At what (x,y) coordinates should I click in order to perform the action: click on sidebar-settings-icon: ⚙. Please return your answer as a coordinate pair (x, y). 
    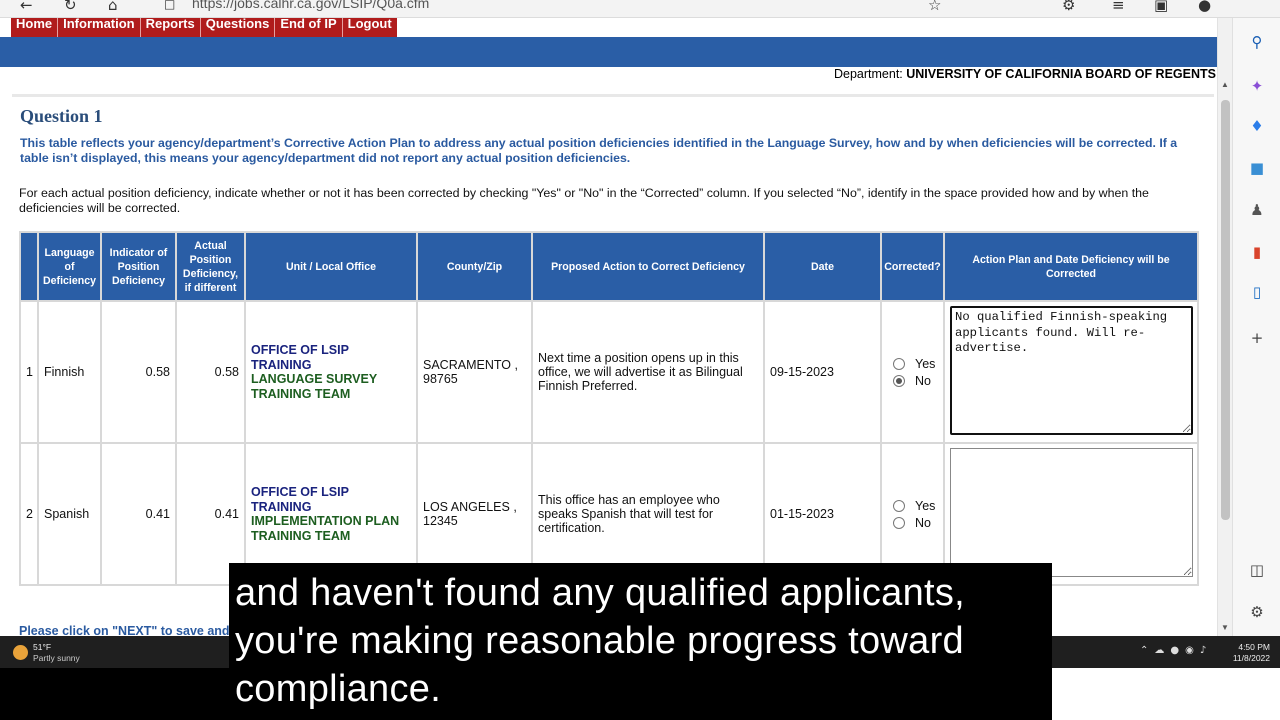
    Looking at the image, I should click on (1257, 612).